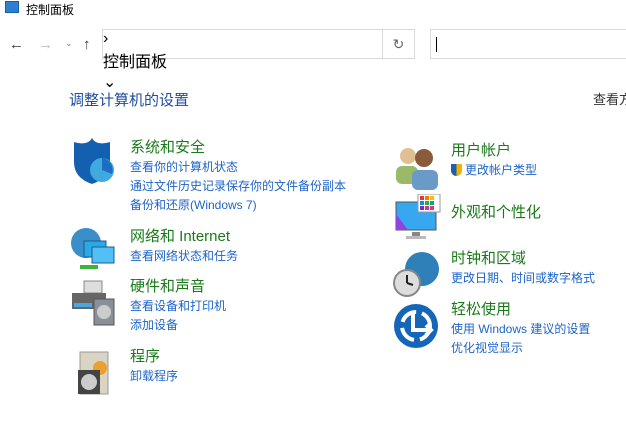 This screenshot has height=424, width=626. I want to click on breadcrumb-control-panel: 控制面板, so click(242, 60).